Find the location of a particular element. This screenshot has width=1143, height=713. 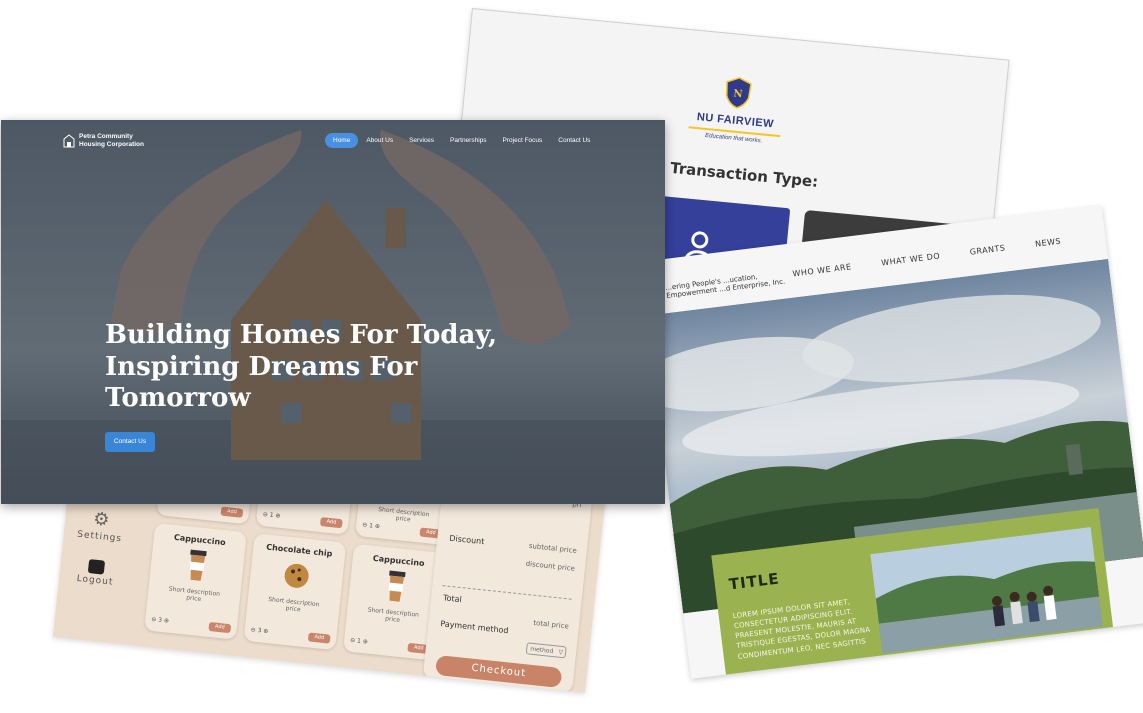

total-label: Total is located at coordinates (452, 599).